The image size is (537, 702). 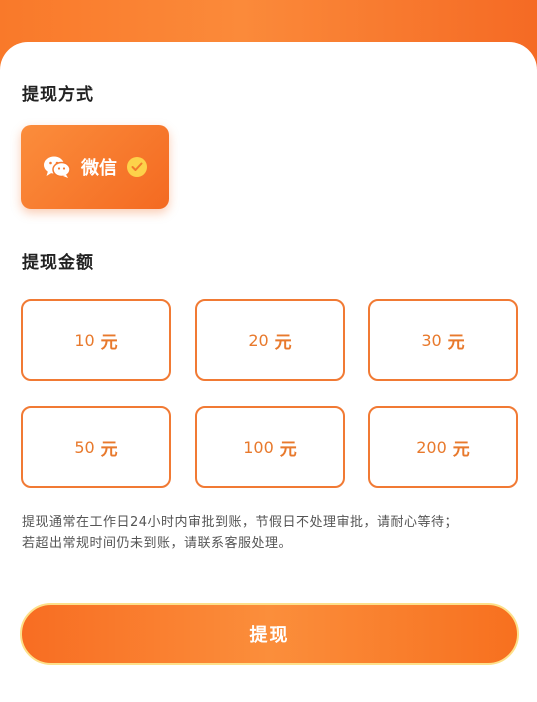 I want to click on notice-line-1: 提现通常在工作日24小时内审批到账，节假日不处理审批，请耐心等待；, so click(x=240, y=522).